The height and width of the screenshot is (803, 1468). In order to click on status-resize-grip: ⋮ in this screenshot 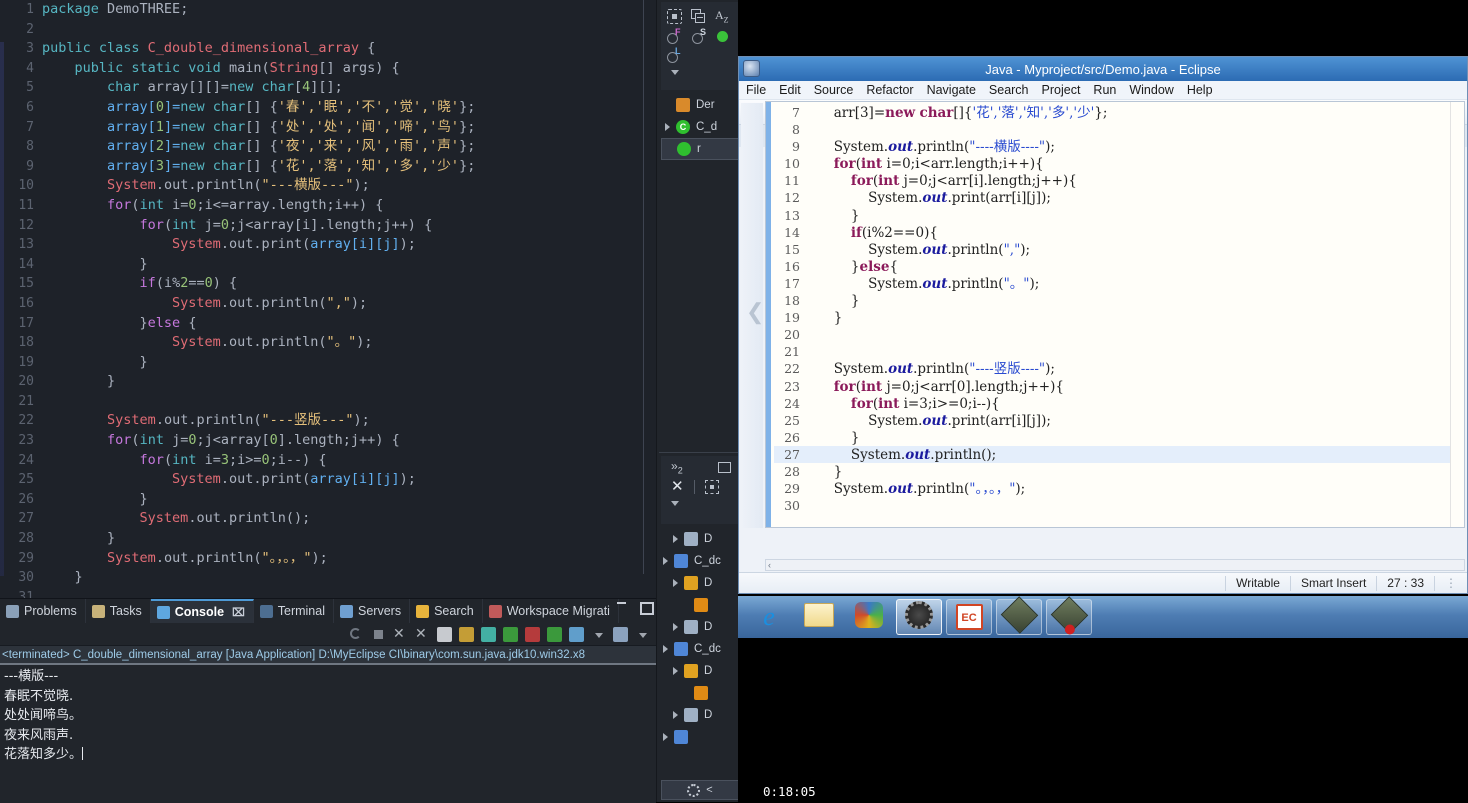, I will do `click(1450, 583)`.